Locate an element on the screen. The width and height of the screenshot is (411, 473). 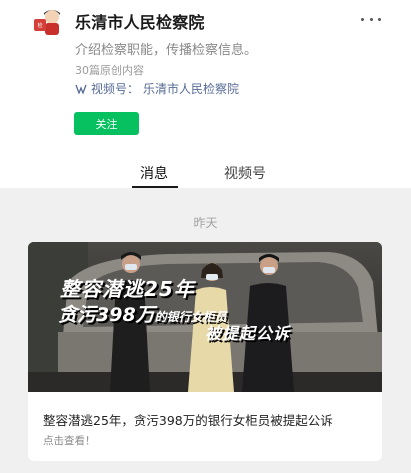
svg-text: 检 is located at coordinates (39, 25).